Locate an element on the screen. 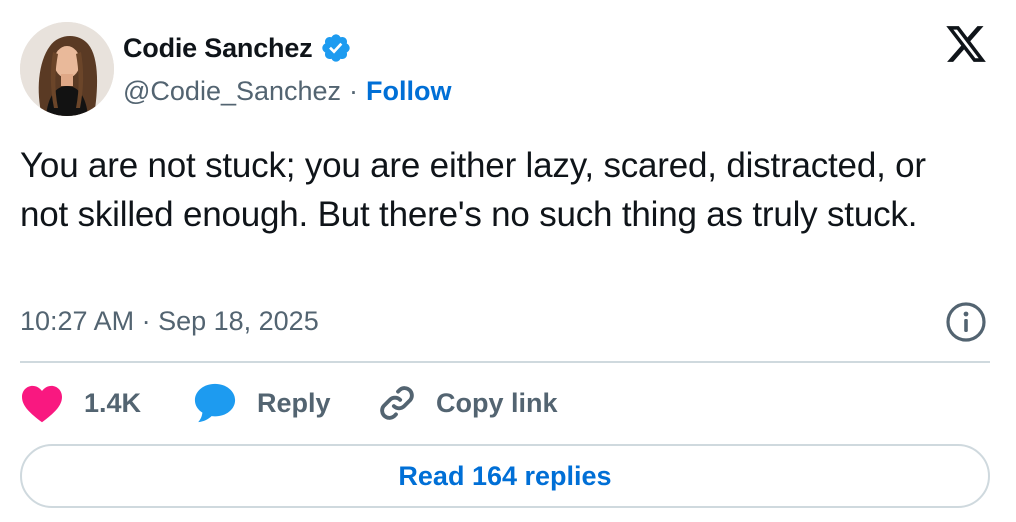 The height and width of the screenshot is (522, 1016). read-replies-button: Read 164 replies is located at coordinates (505, 476).